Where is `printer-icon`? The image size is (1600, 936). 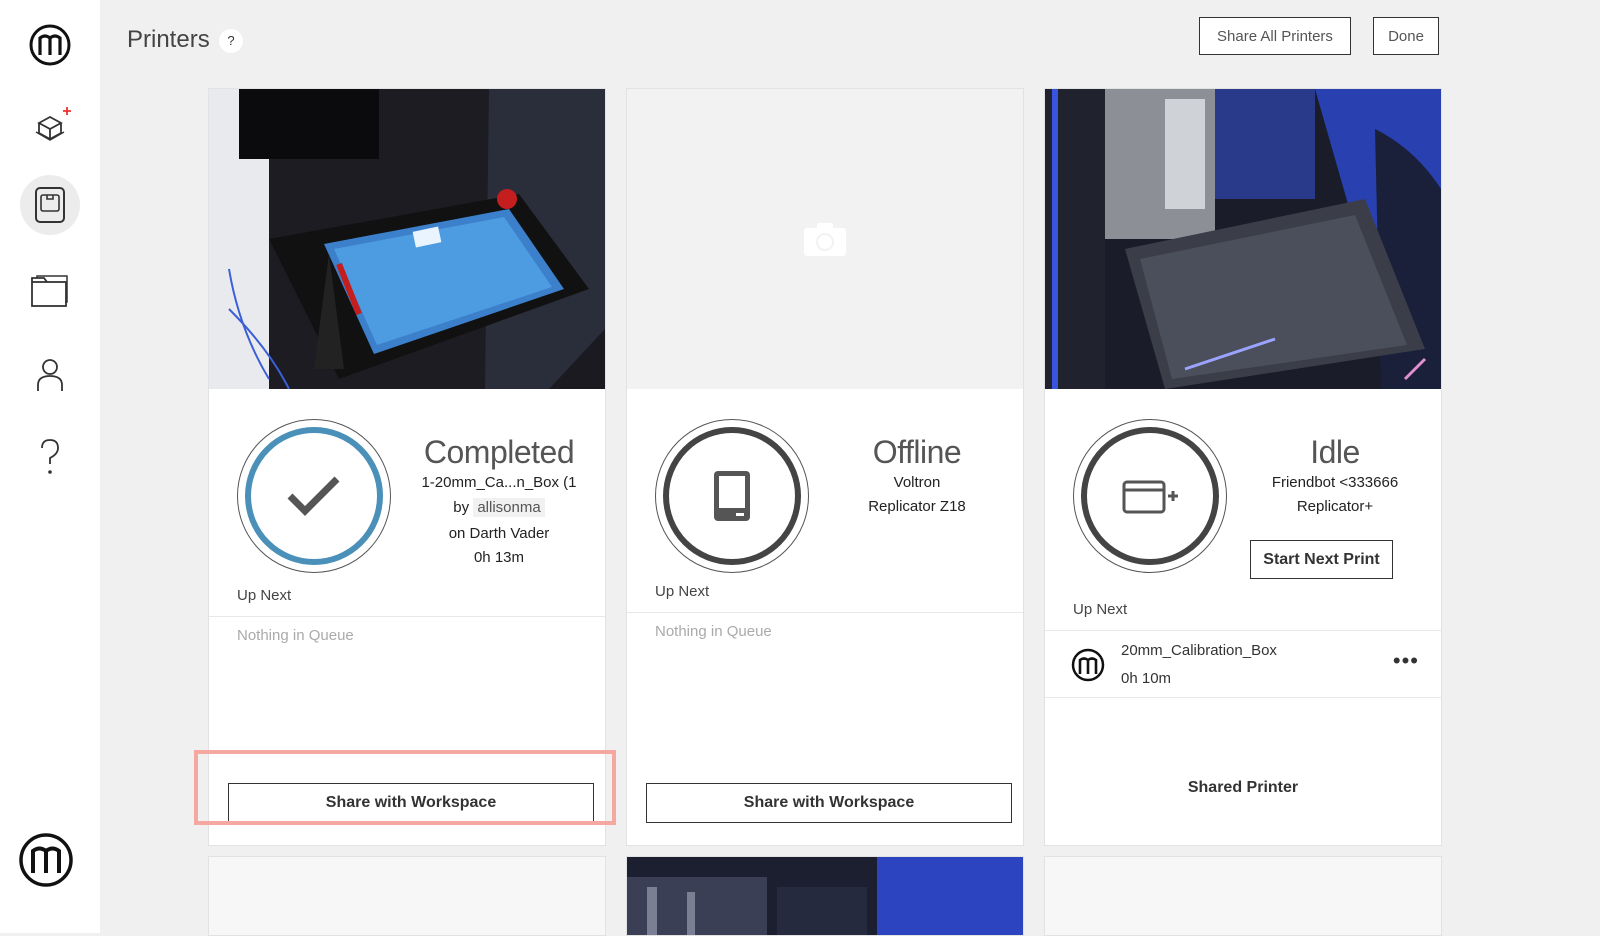 printer-icon is located at coordinates (732, 496).